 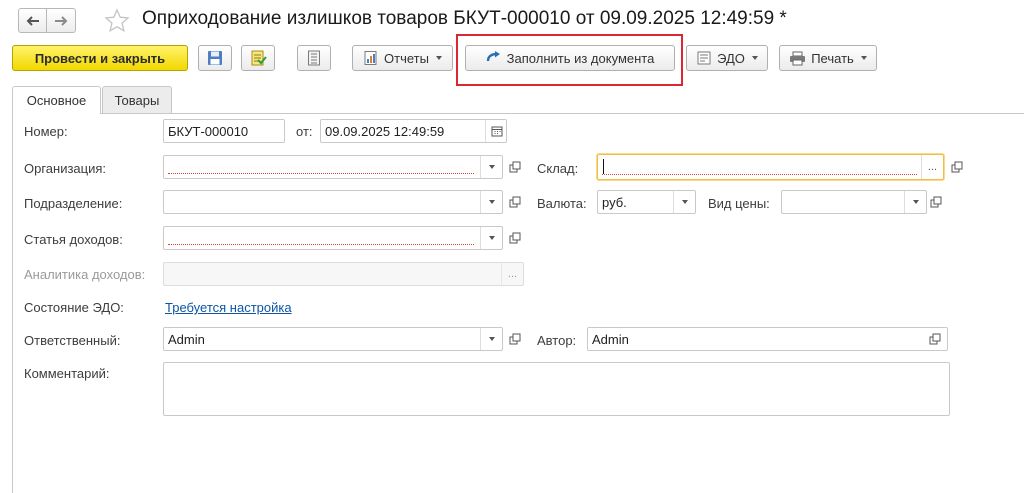 I want to click on edo-label: ЭДО, so click(x=731, y=58).